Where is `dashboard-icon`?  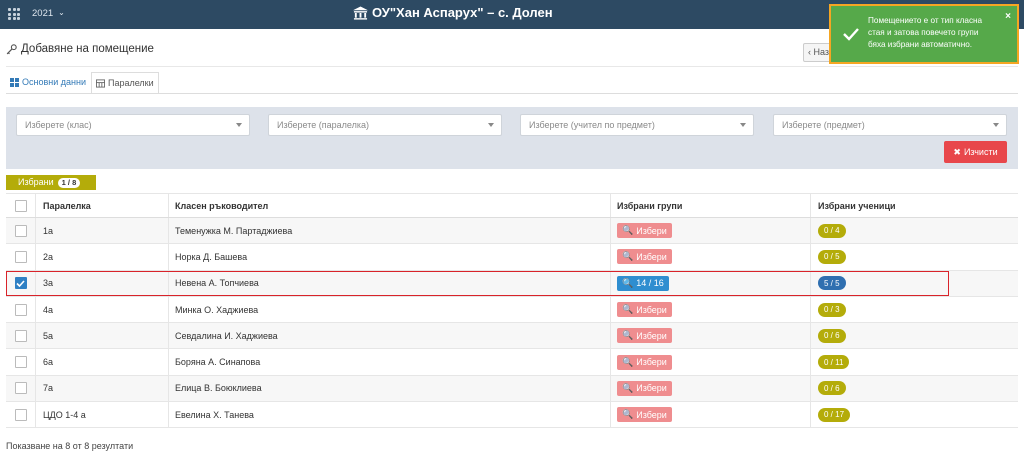
dashboard-icon is located at coordinates (14, 82).